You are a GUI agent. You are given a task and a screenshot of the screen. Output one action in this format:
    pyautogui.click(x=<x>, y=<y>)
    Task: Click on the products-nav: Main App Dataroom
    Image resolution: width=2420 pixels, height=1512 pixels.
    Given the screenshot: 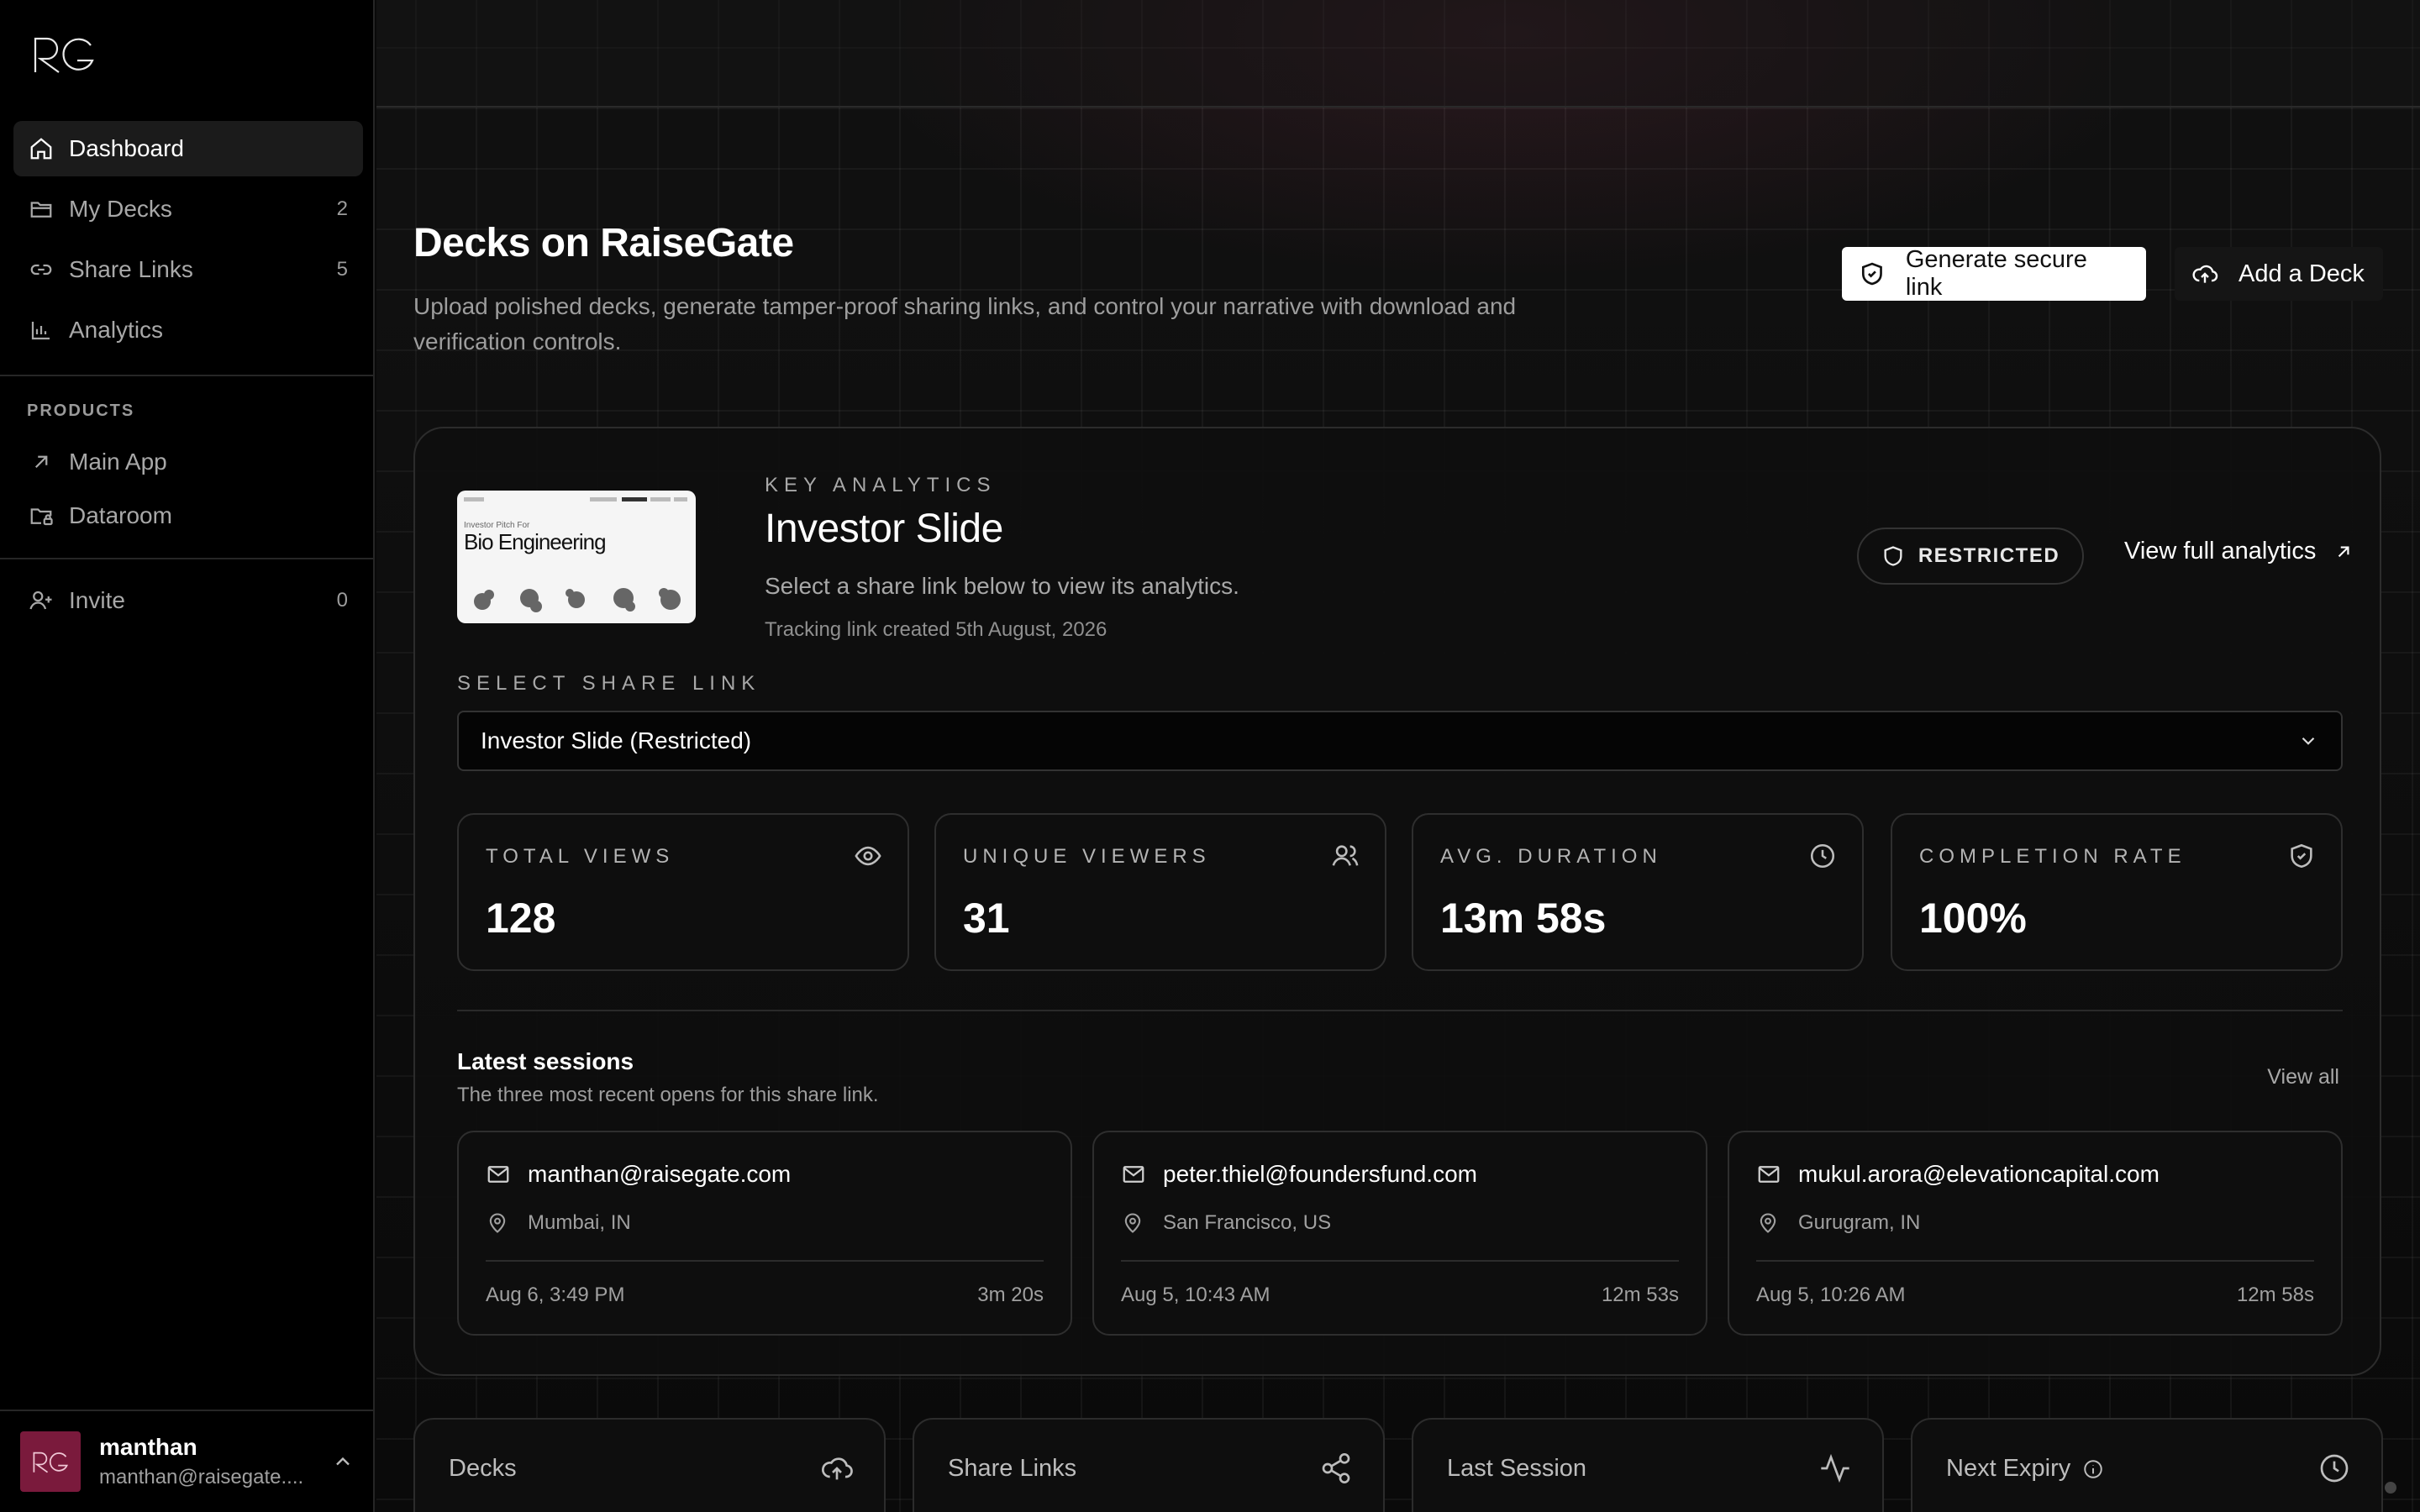 What is the action you would take?
    pyautogui.click(x=188, y=491)
    